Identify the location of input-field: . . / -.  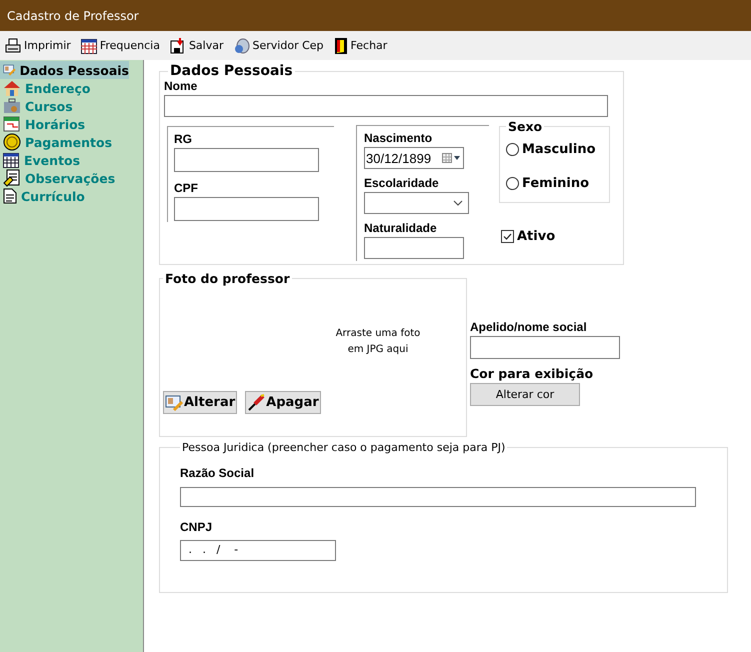
(258, 550).